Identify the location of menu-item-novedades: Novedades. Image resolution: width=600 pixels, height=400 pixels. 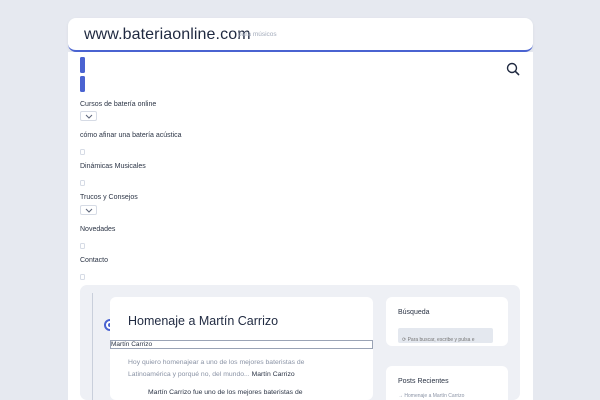
(97, 229).